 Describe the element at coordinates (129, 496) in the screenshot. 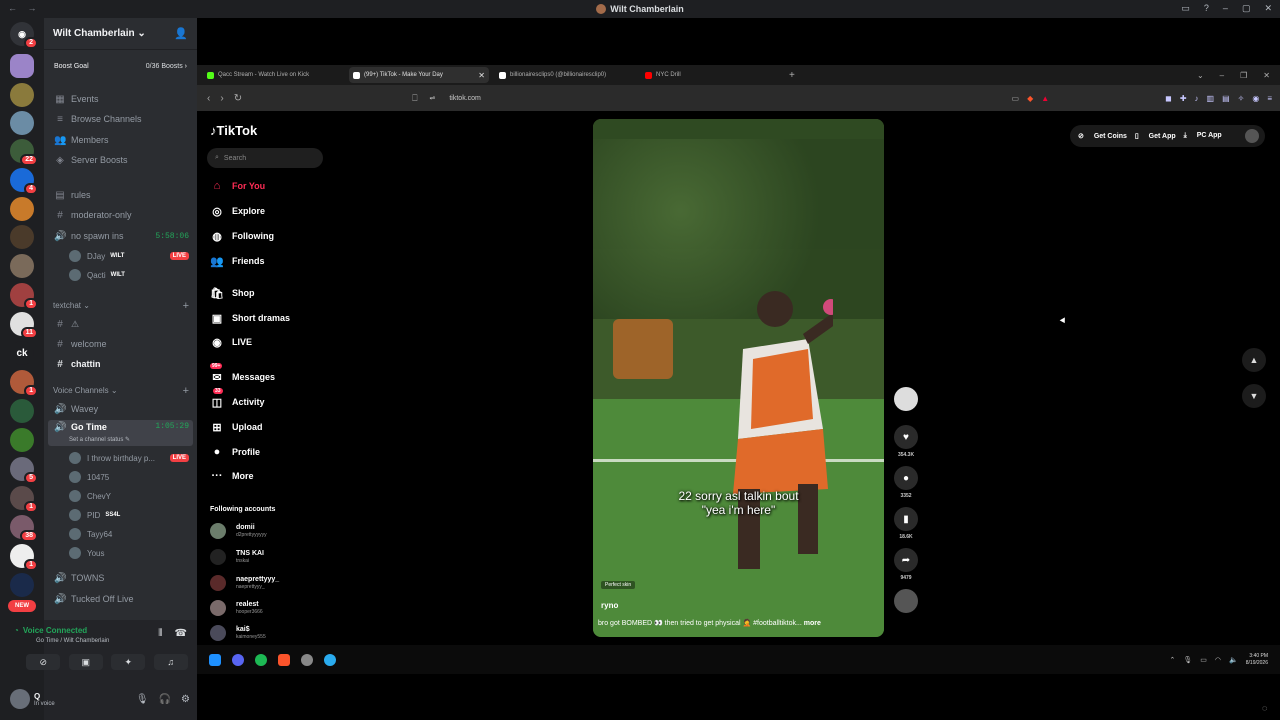

I see `voice-user: ChevY` at that location.